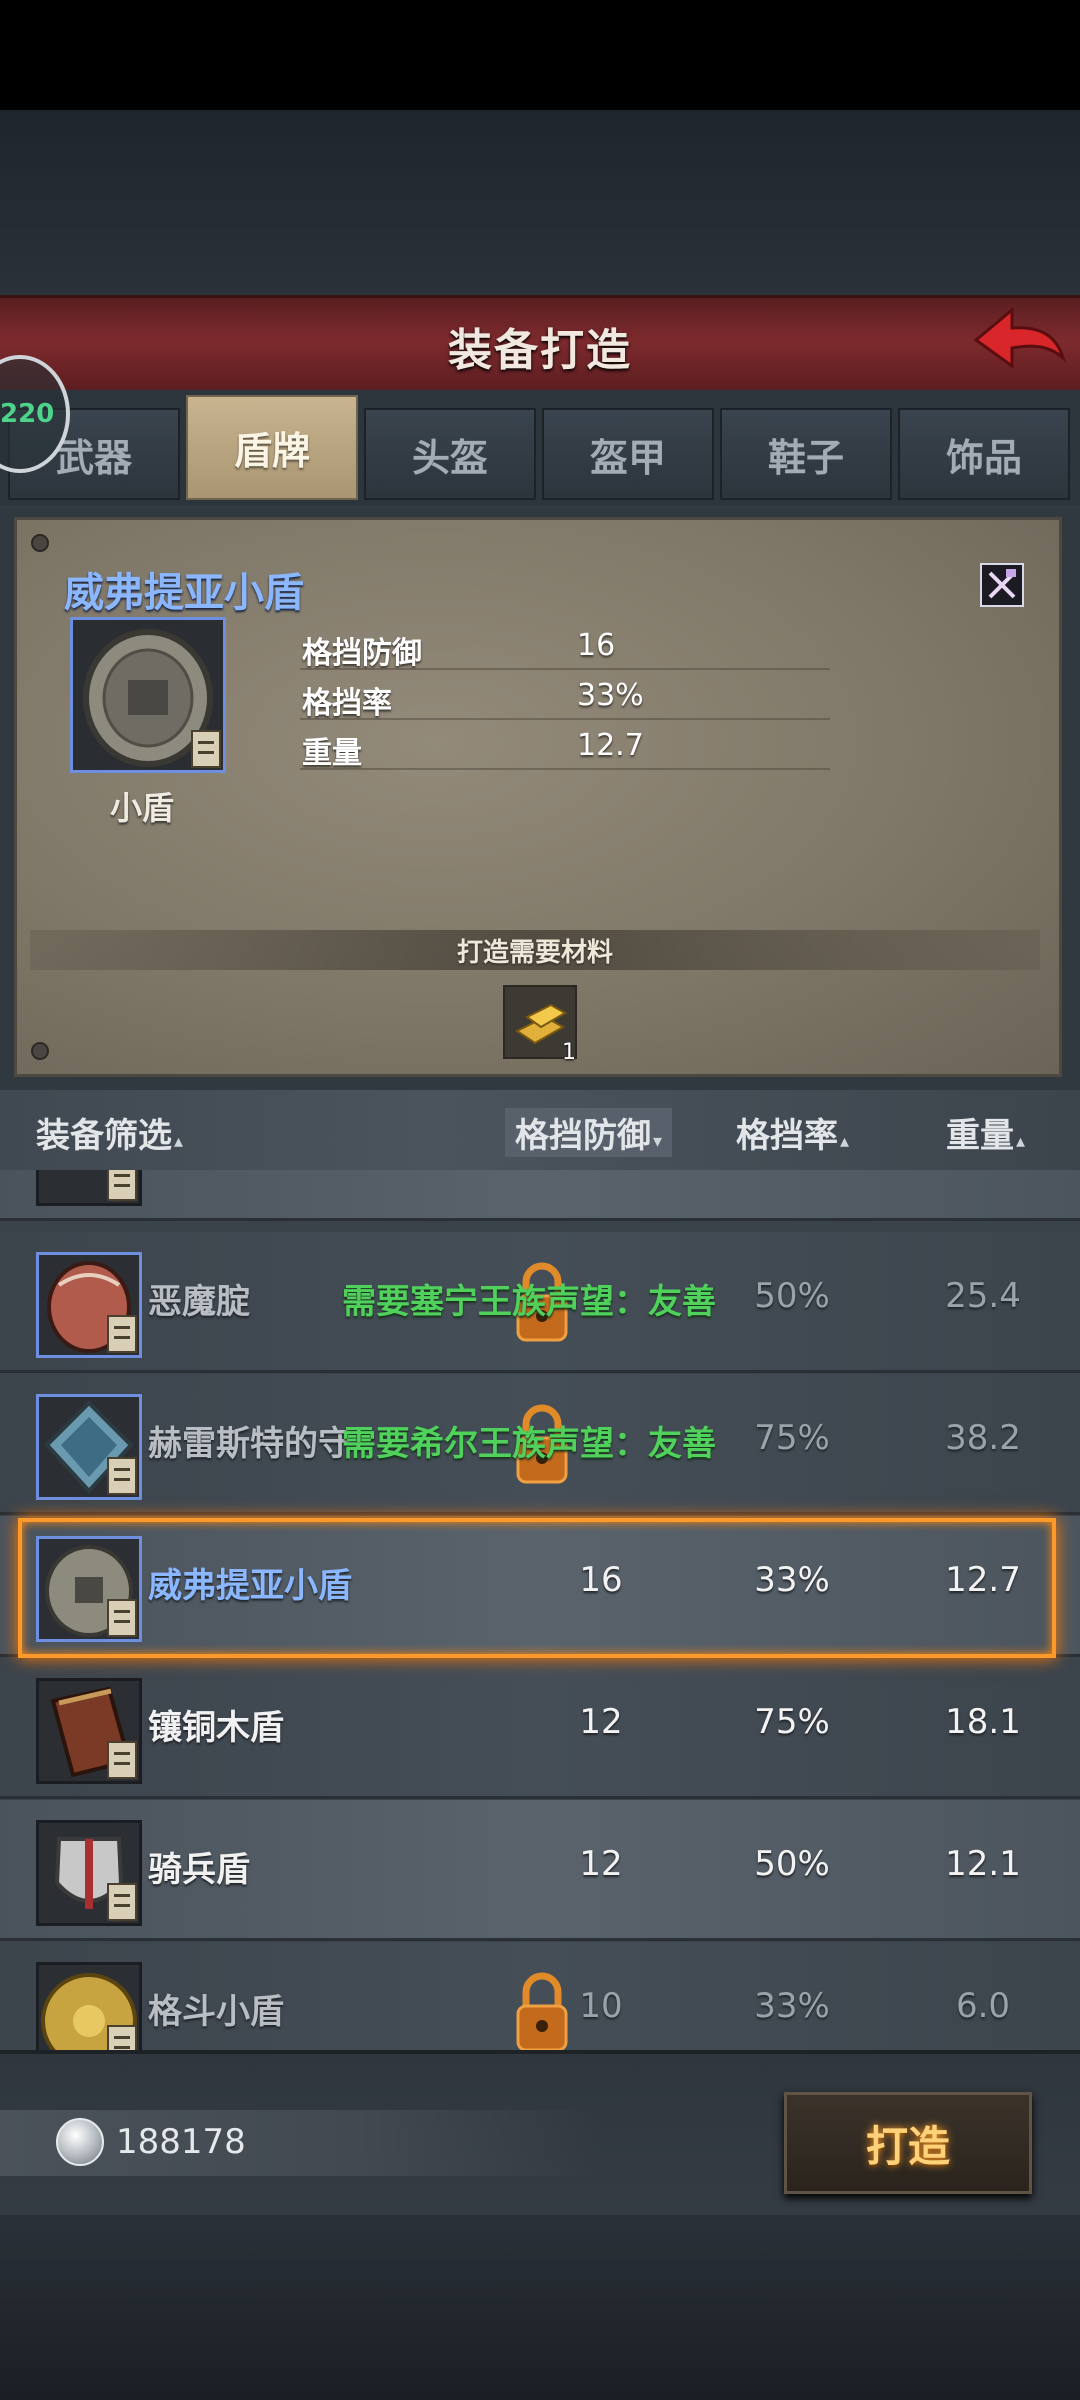  Describe the element at coordinates (980, 1136) in the screenshot. I see `column-label: 重量` at that location.